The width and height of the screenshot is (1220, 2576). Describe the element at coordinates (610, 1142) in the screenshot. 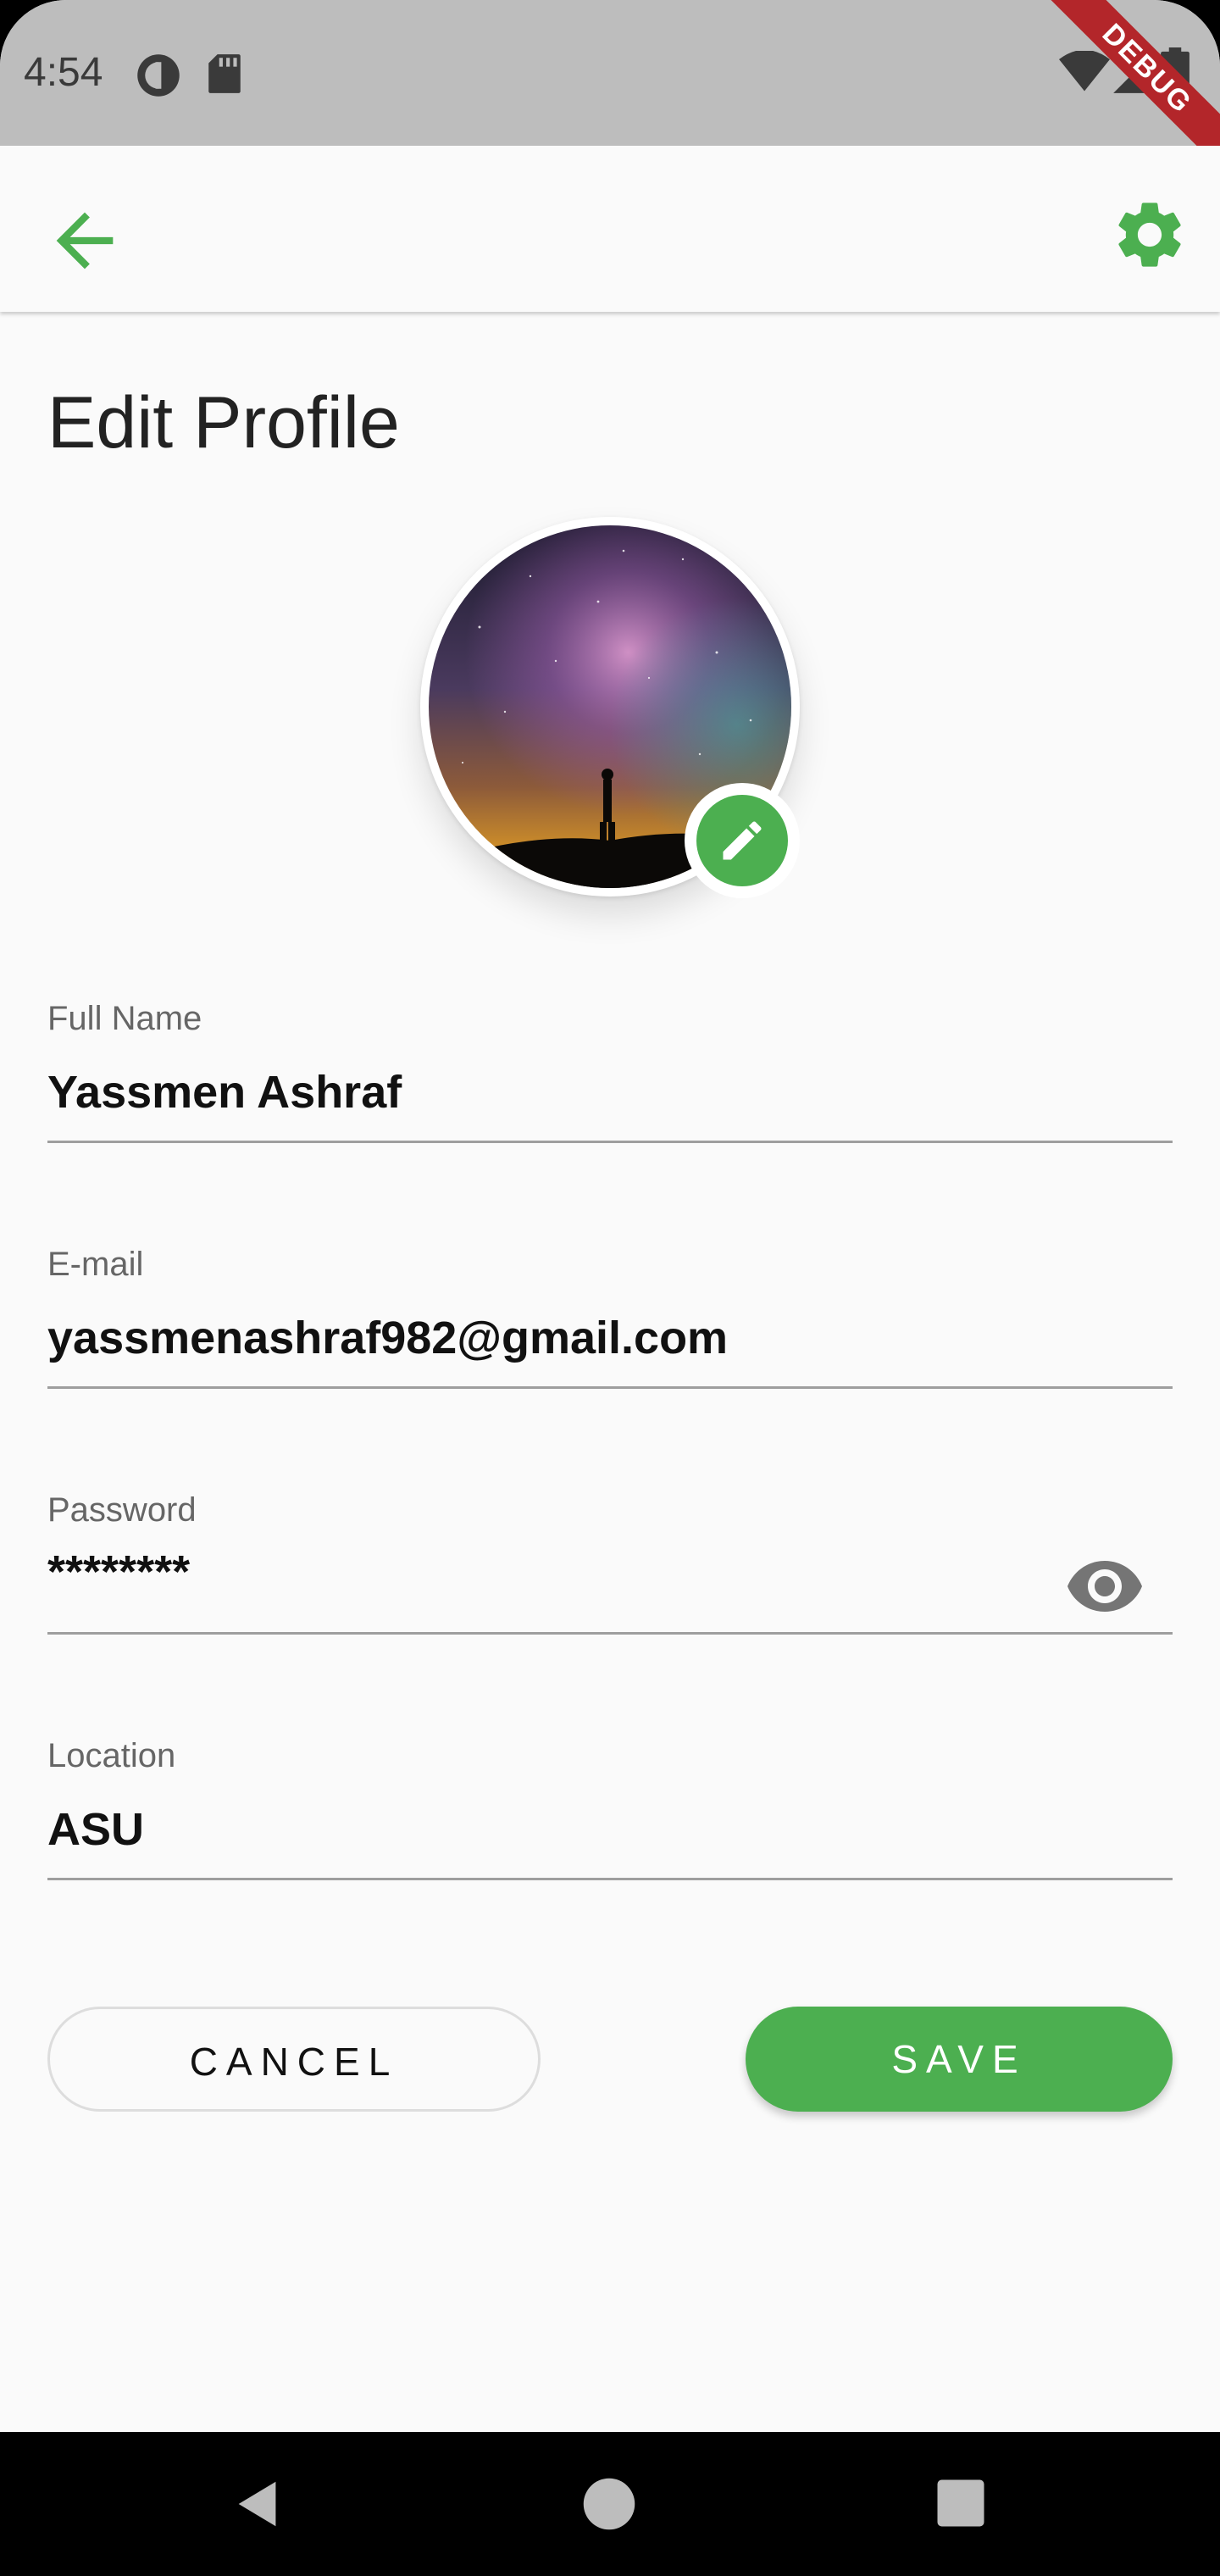

I see `full-name-underline` at that location.